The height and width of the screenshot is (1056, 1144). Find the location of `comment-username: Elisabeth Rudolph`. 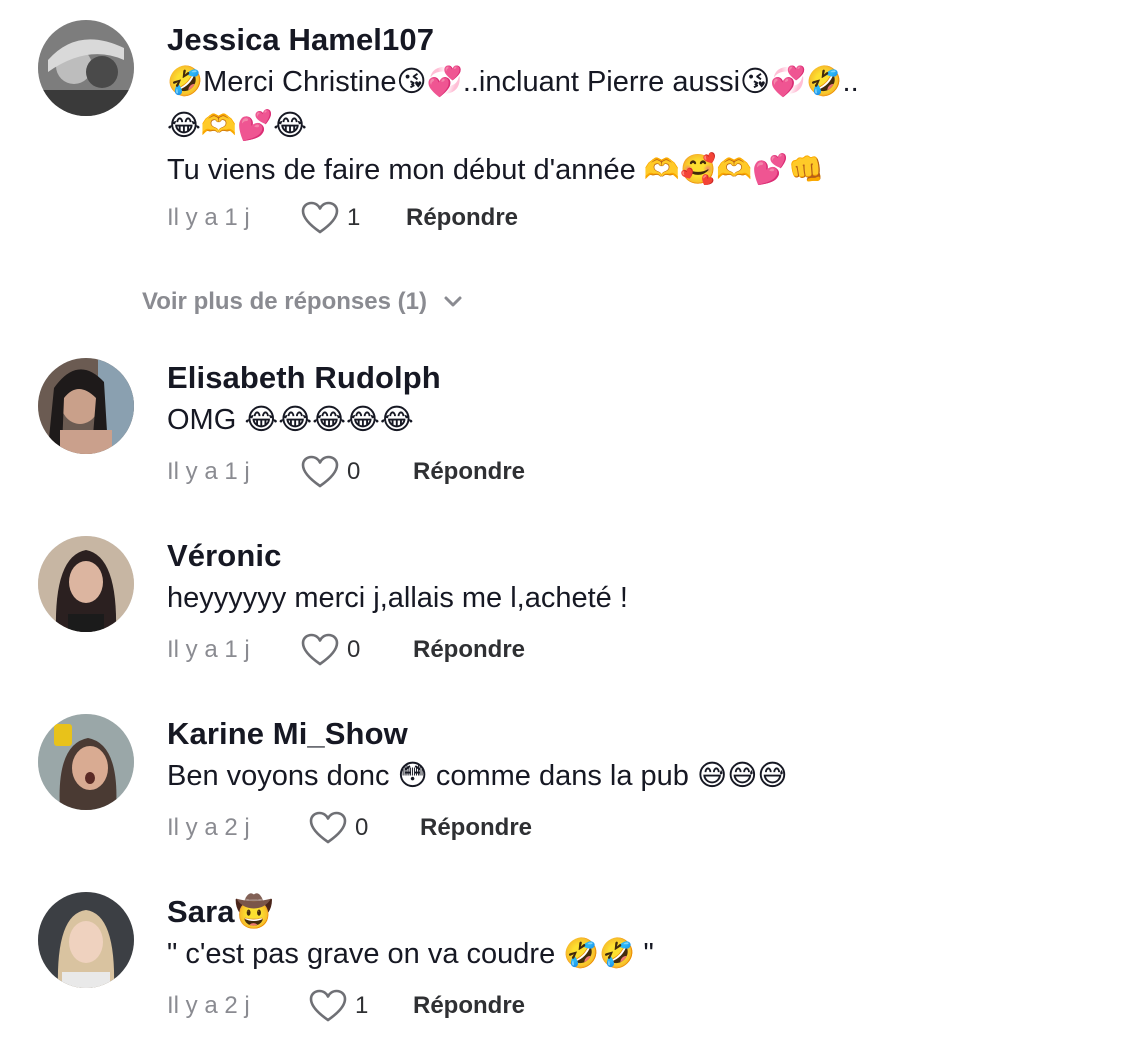

comment-username: Elisabeth Rudolph is located at coordinates (642, 378).